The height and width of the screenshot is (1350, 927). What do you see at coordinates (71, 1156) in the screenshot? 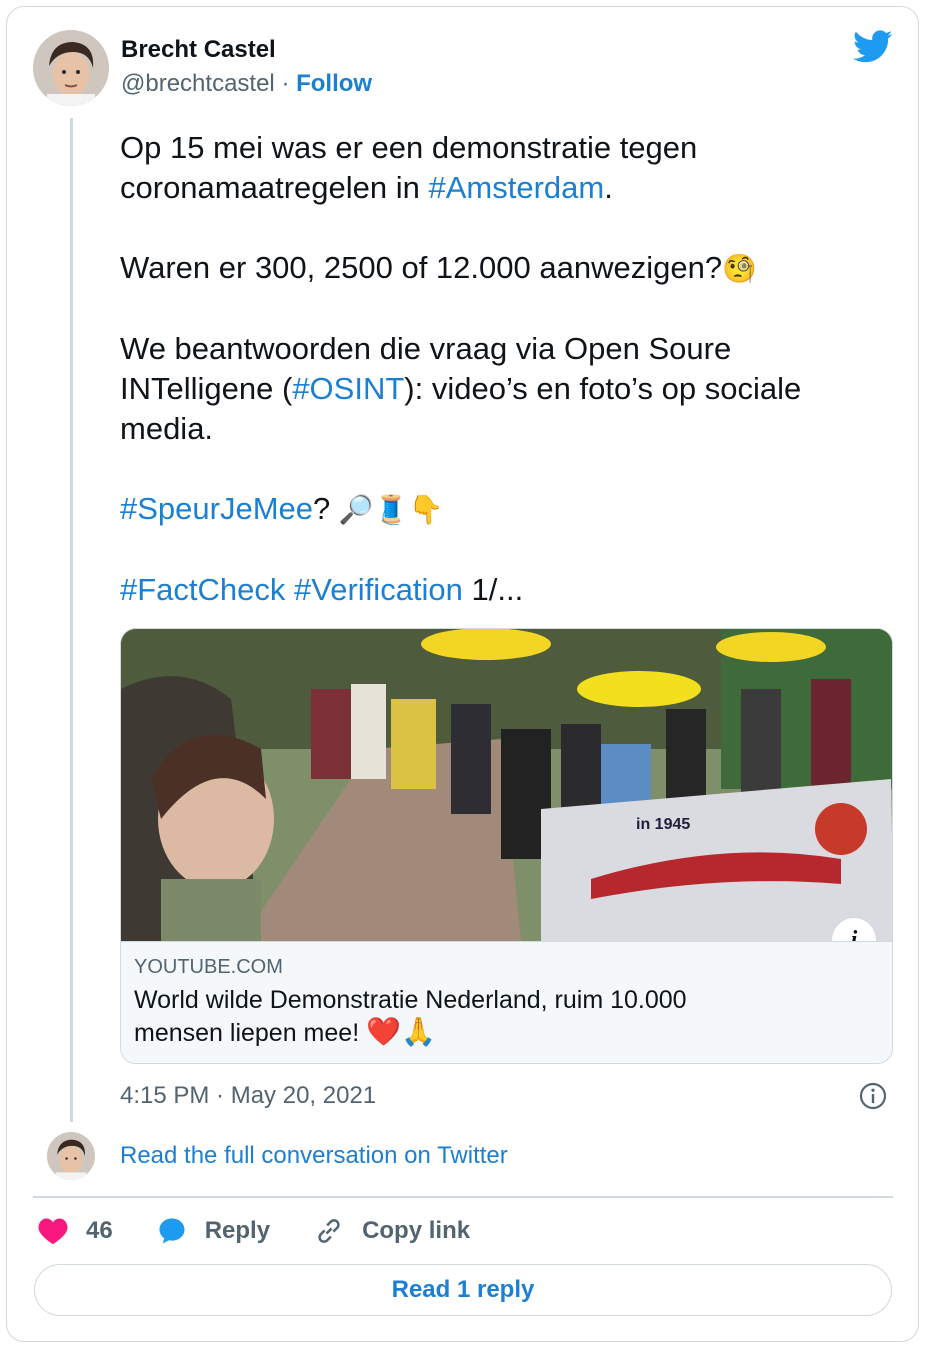
I see `author-avatar-small` at bounding box center [71, 1156].